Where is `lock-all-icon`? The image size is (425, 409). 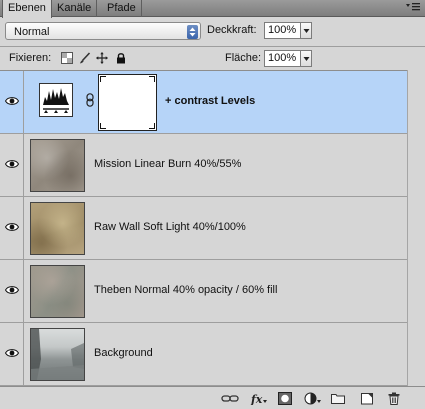
lock-all-icon is located at coordinates (121, 58).